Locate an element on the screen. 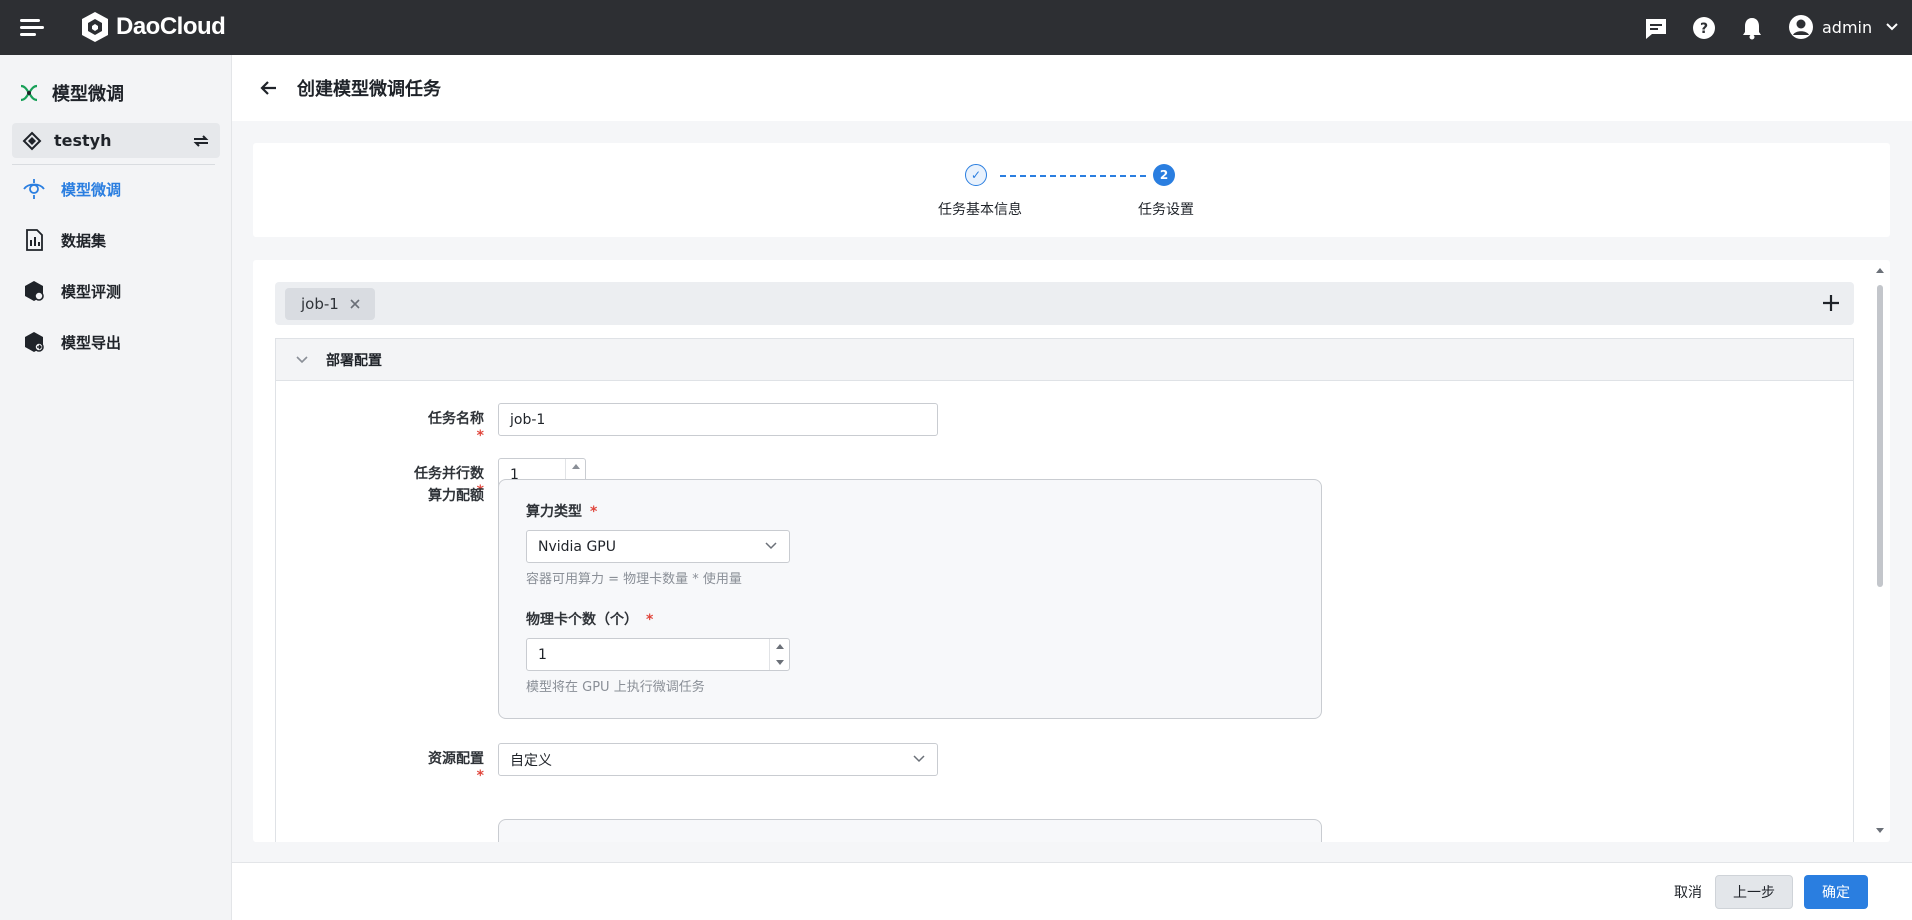 The height and width of the screenshot is (920, 1912). resource-config-box is located at coordinates (910, 830).